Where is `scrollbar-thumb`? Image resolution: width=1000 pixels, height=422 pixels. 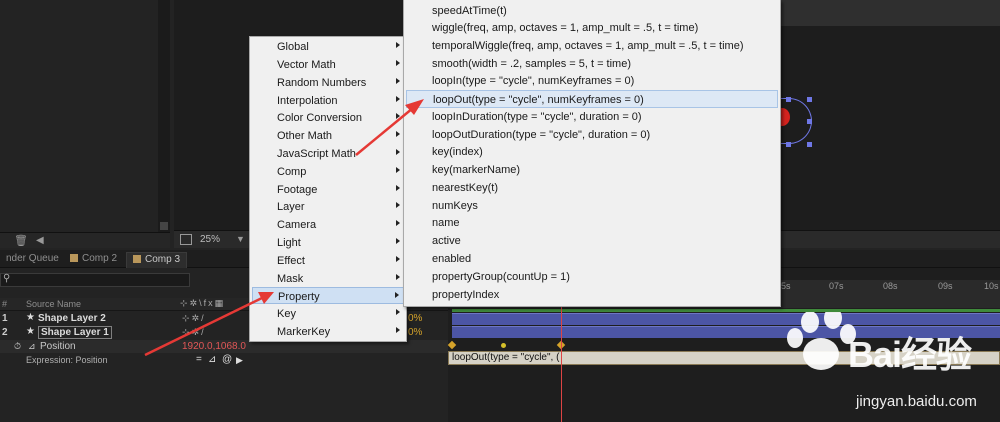 scrollbar-thumb is located at coordinates (164, 226).